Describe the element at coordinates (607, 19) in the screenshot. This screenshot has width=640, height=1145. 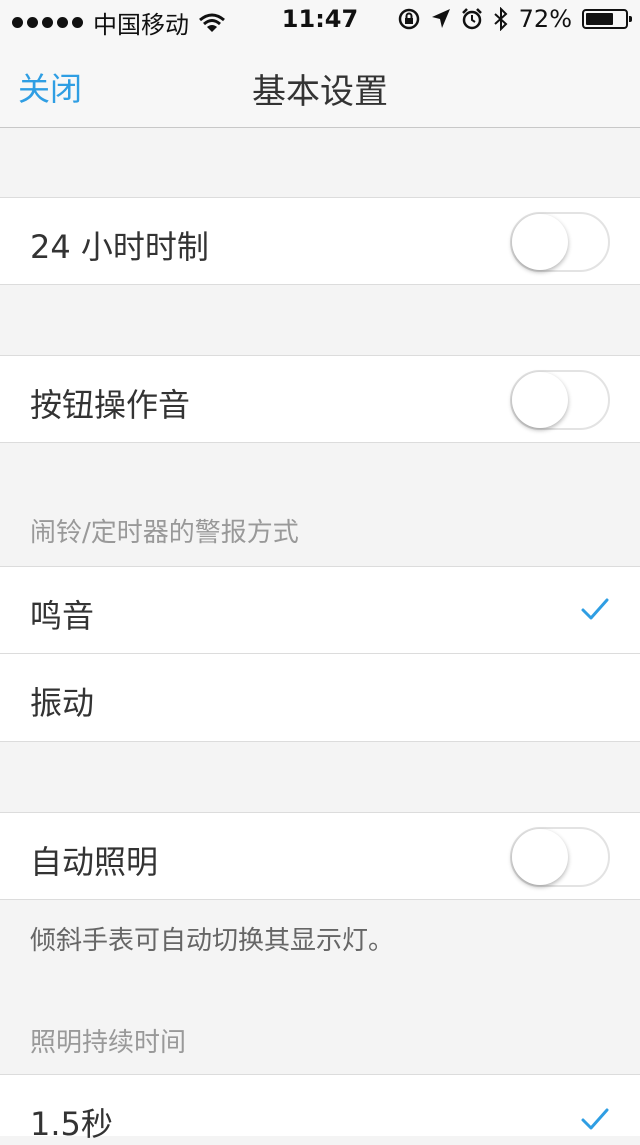
I see `battery-icon` at that location.